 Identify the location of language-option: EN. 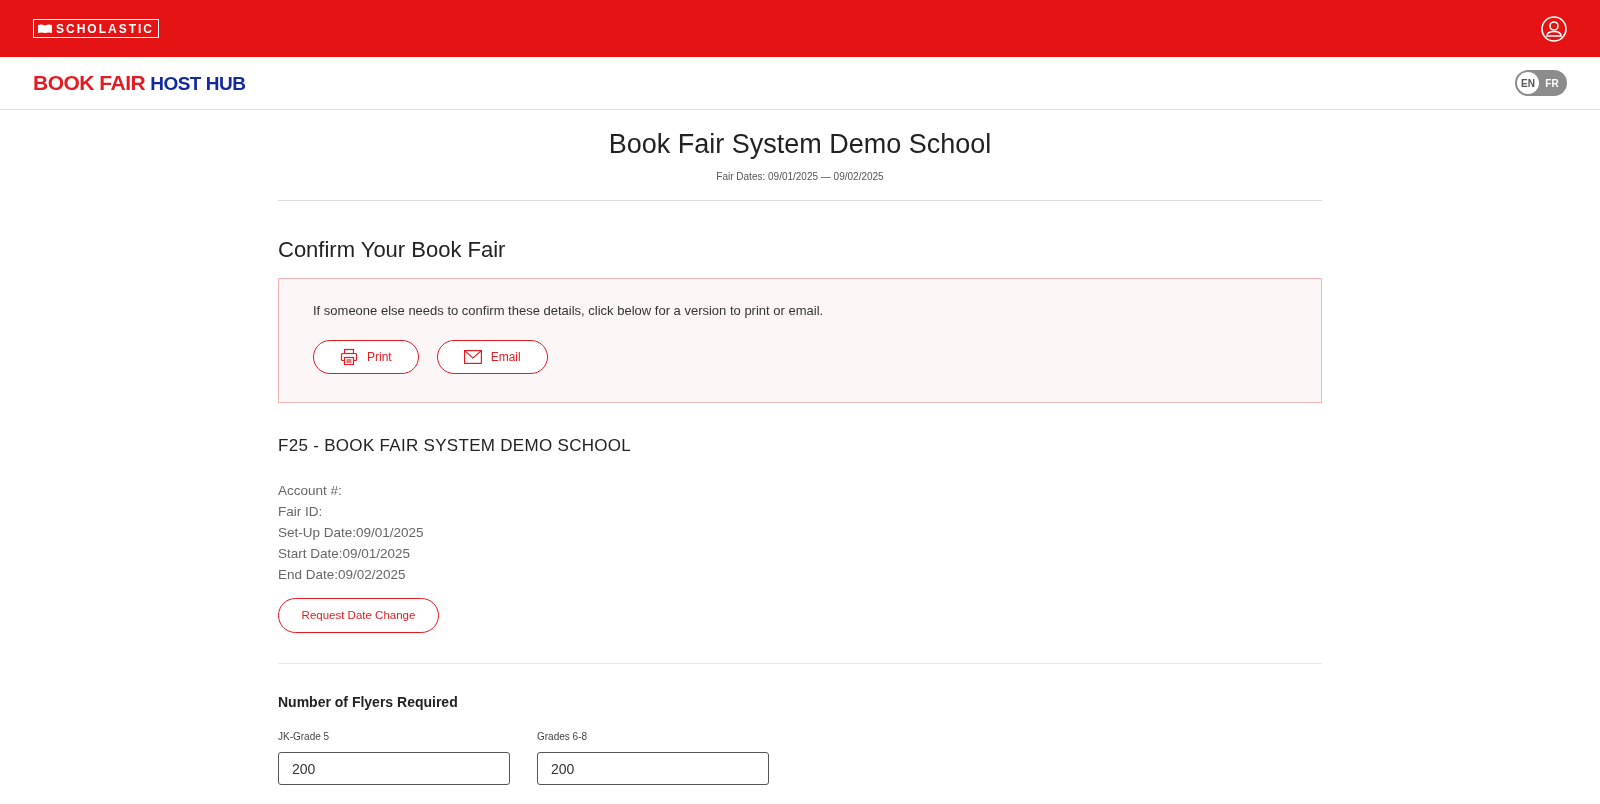
(1528, 83).